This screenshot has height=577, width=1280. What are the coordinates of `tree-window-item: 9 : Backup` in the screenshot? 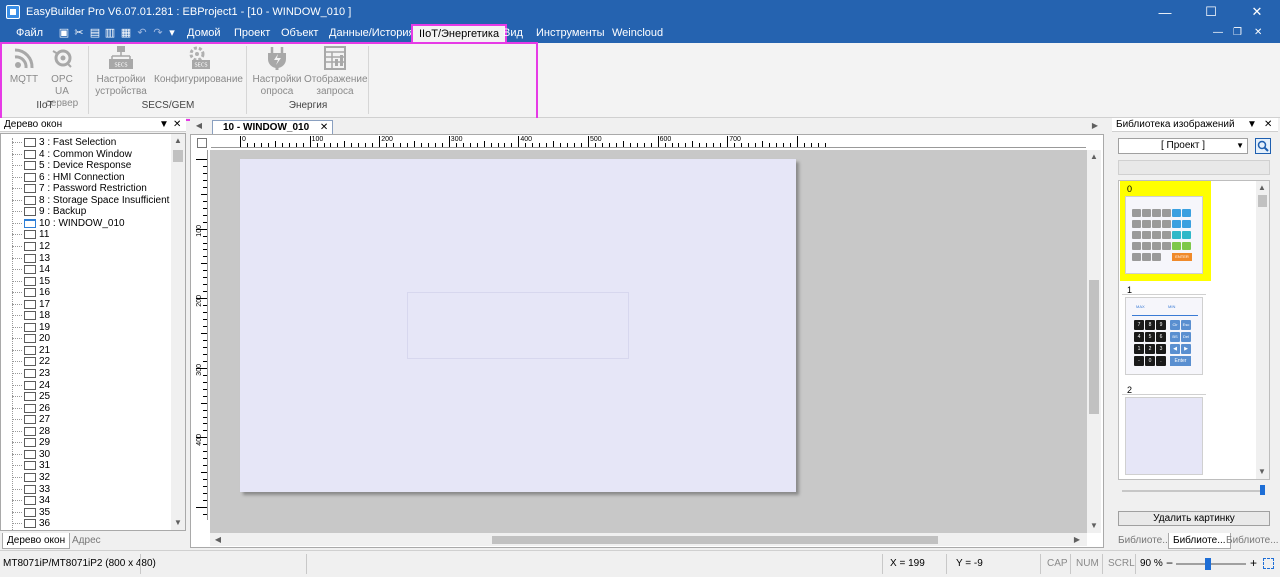 It's located at (85, 212).